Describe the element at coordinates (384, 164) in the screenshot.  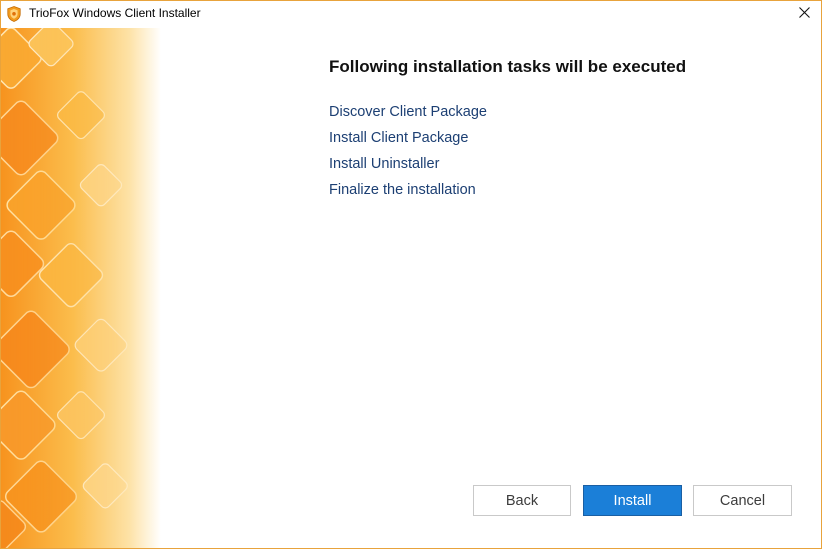
I see `task-item-install-uninstaller: Install Uninstaller` at that location.